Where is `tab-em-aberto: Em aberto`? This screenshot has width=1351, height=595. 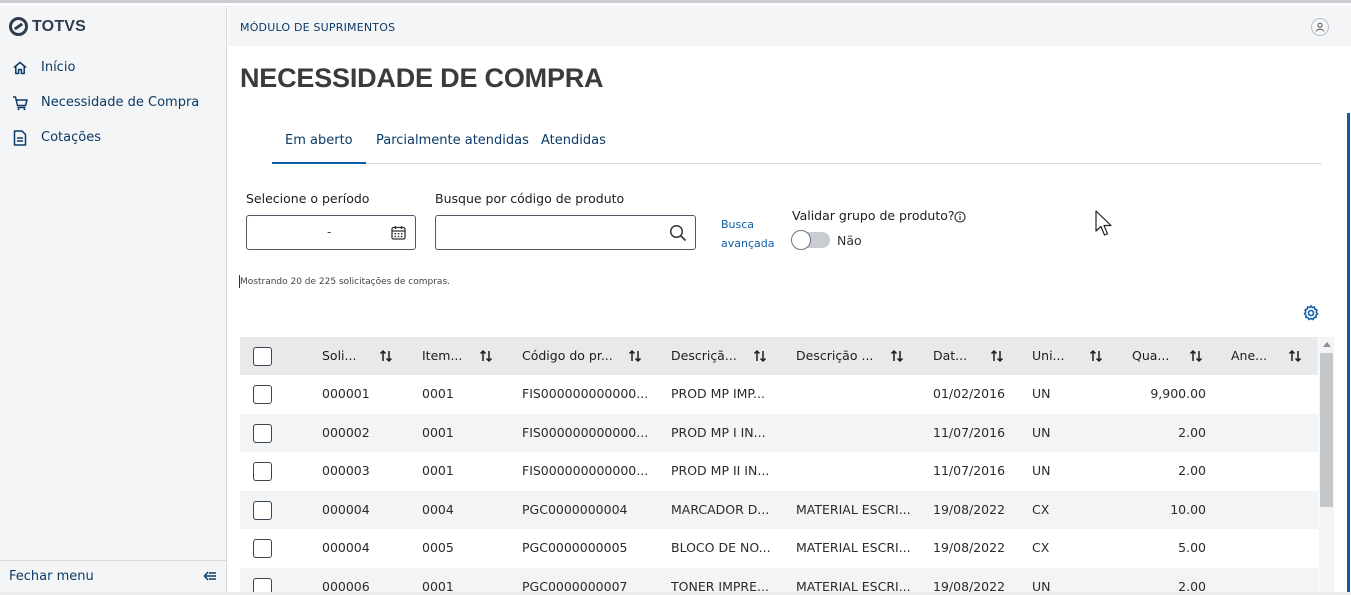 tab-em-aberto: Em aberto is located at coordinates (319, 148).